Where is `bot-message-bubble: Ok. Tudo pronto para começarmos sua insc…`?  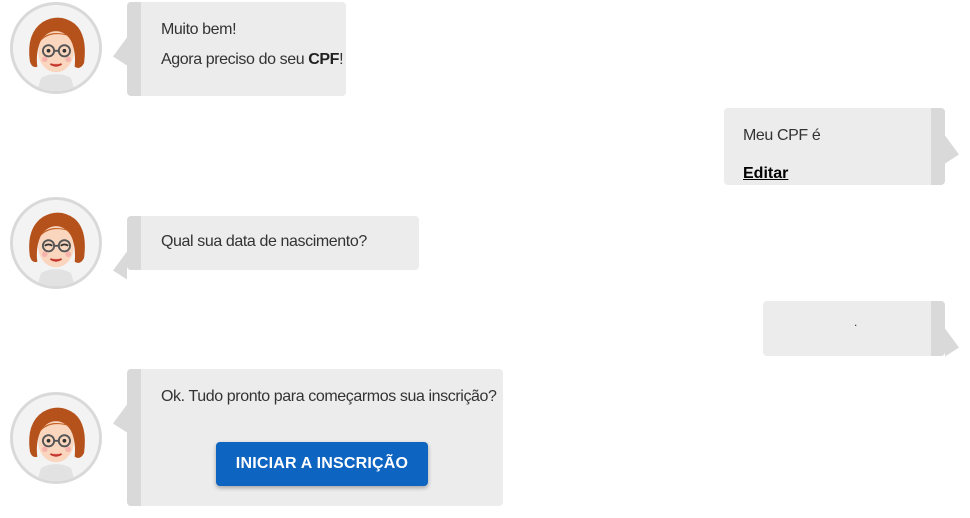 bot-message-bubble: Ok. Tudo pronto para começarmos sua insc… is located at coordinates (315, 437).